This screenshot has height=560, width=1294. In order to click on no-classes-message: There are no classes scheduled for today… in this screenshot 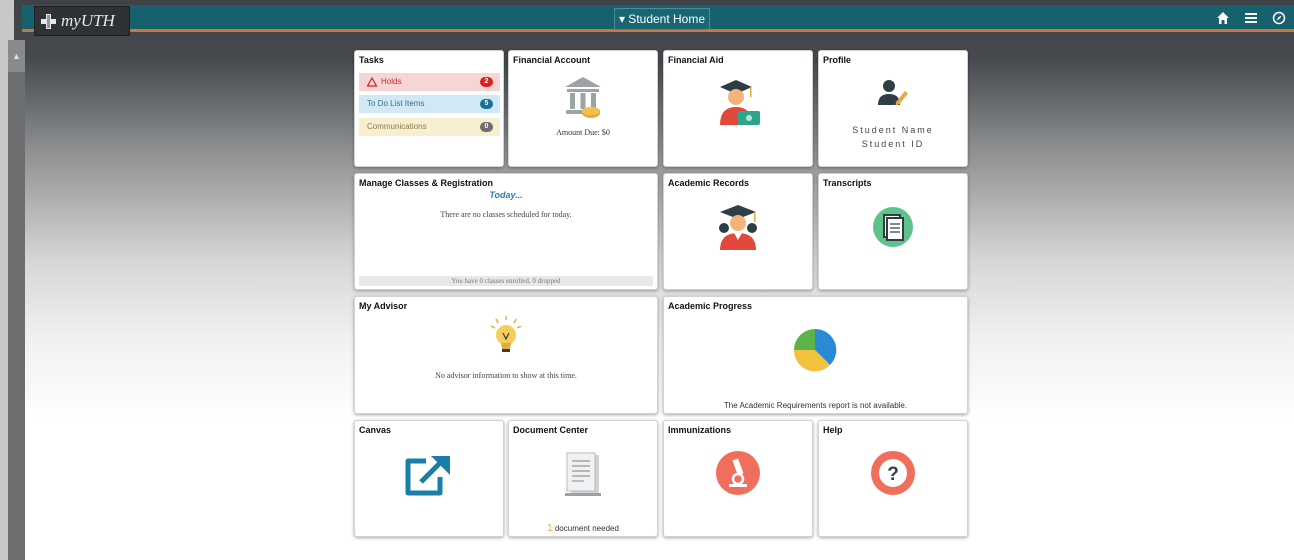, I will do `click(506, 214)`.